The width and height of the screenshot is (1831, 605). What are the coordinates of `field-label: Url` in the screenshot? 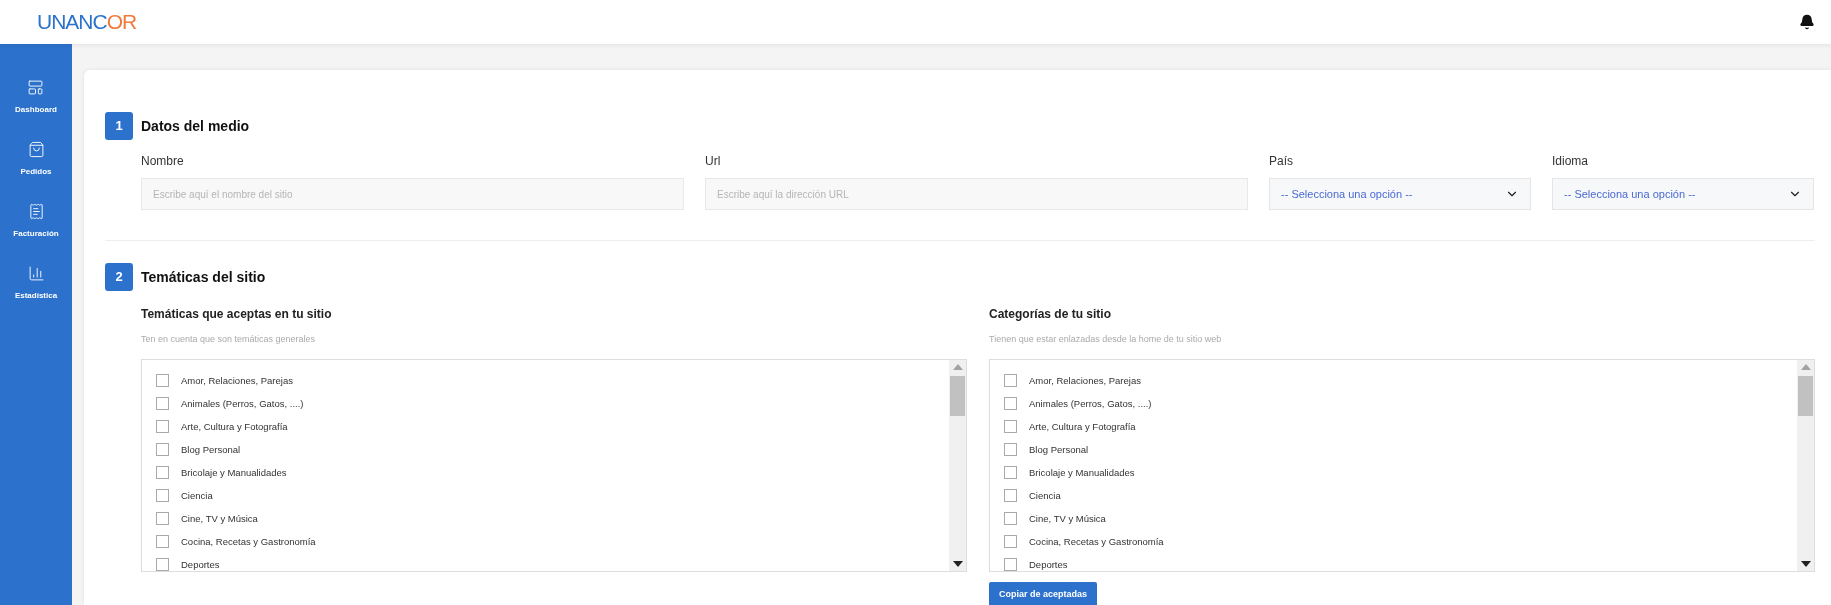 It's located at (713, 161).